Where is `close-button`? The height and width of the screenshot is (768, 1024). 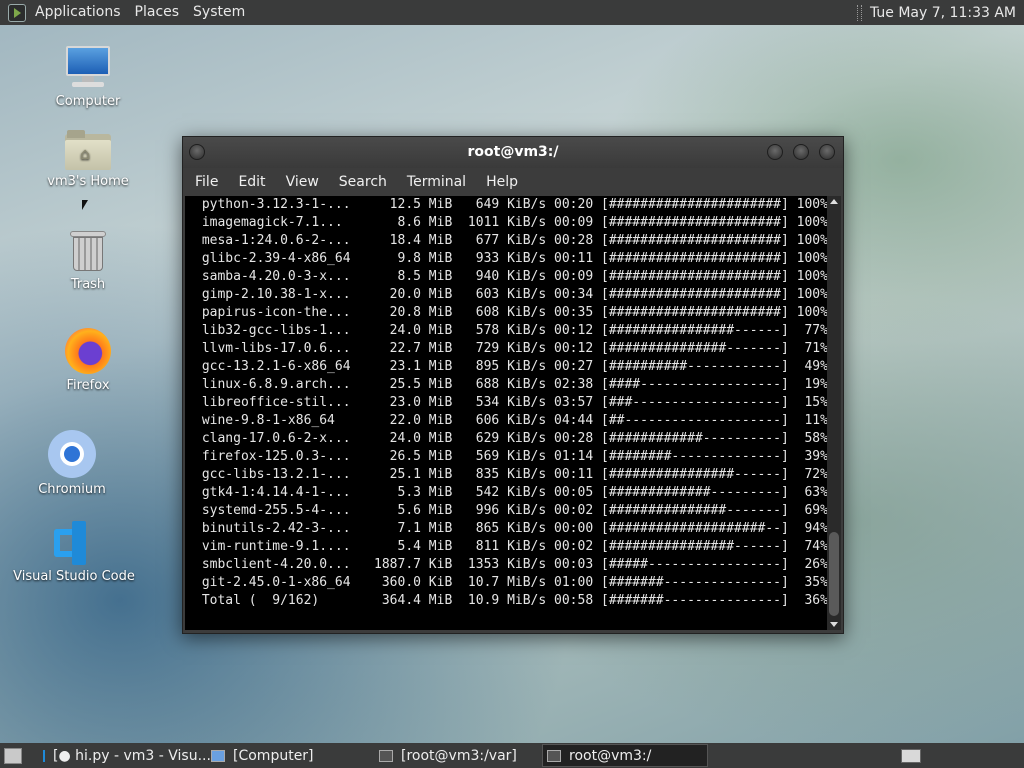 close-button is located at coordinates (827, 152).